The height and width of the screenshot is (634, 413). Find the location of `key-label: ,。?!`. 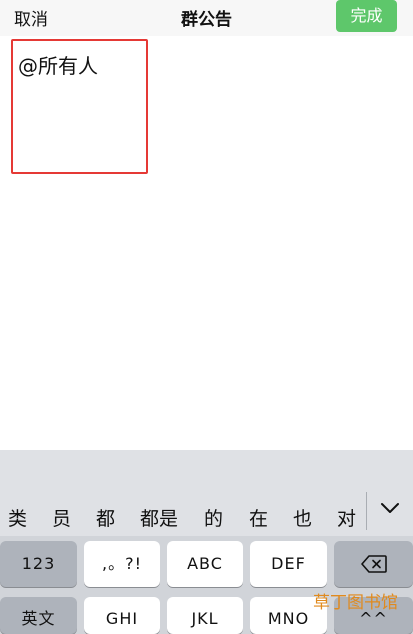

key-label: ,。?! is located at coordinates (122, 563).